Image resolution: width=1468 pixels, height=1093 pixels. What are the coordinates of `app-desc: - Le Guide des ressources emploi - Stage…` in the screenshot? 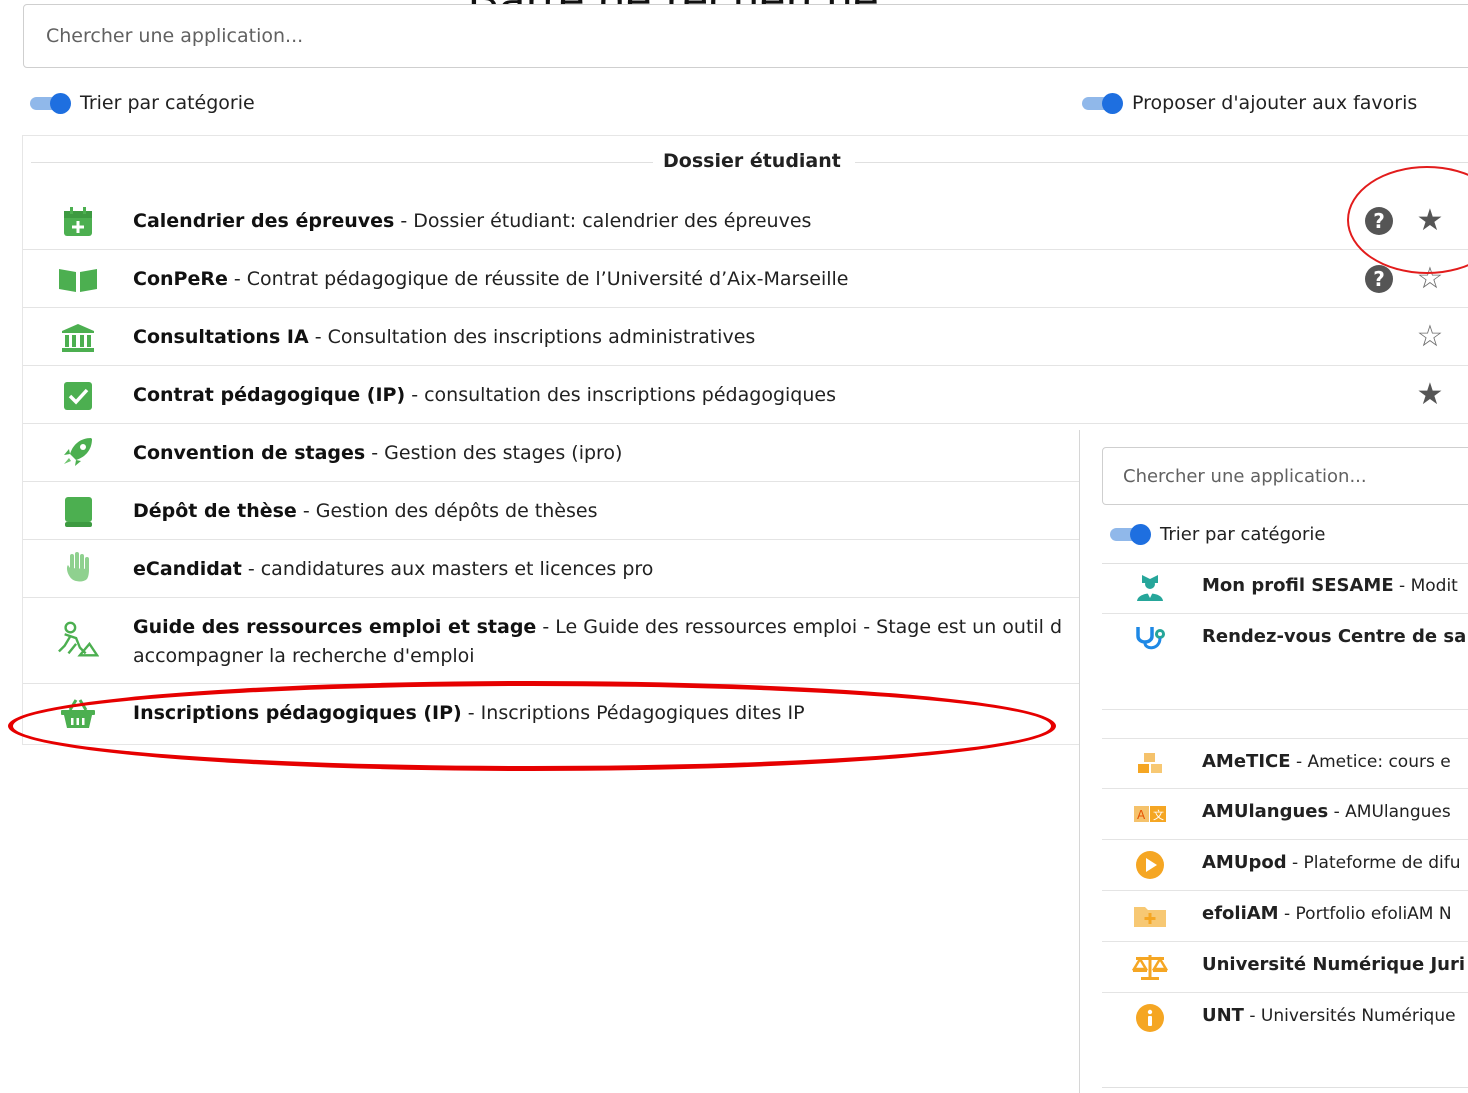 It's located at (799, 627).